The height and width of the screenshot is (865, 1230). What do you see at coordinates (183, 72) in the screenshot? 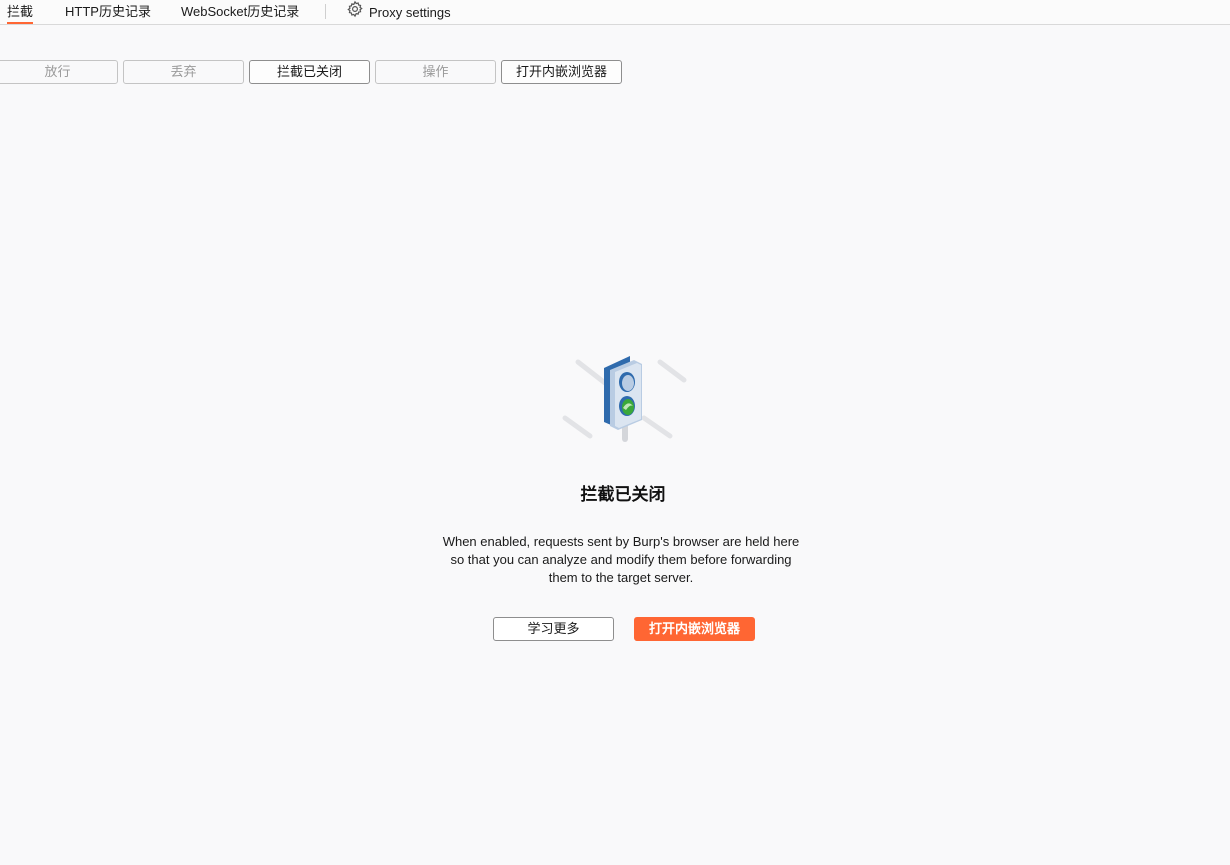
I see `drop-button: 丢弃` at bounding box center [183, 72].